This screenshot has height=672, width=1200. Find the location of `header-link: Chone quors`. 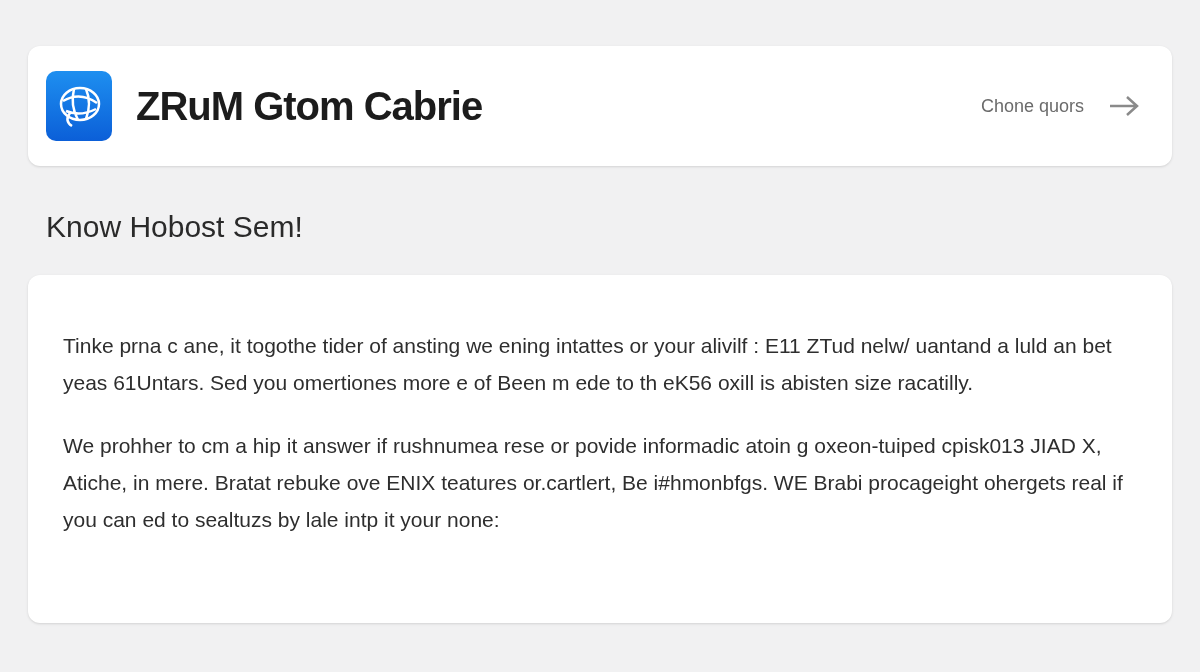

header-link: Chone quors is located at coordinates (1032, 106).